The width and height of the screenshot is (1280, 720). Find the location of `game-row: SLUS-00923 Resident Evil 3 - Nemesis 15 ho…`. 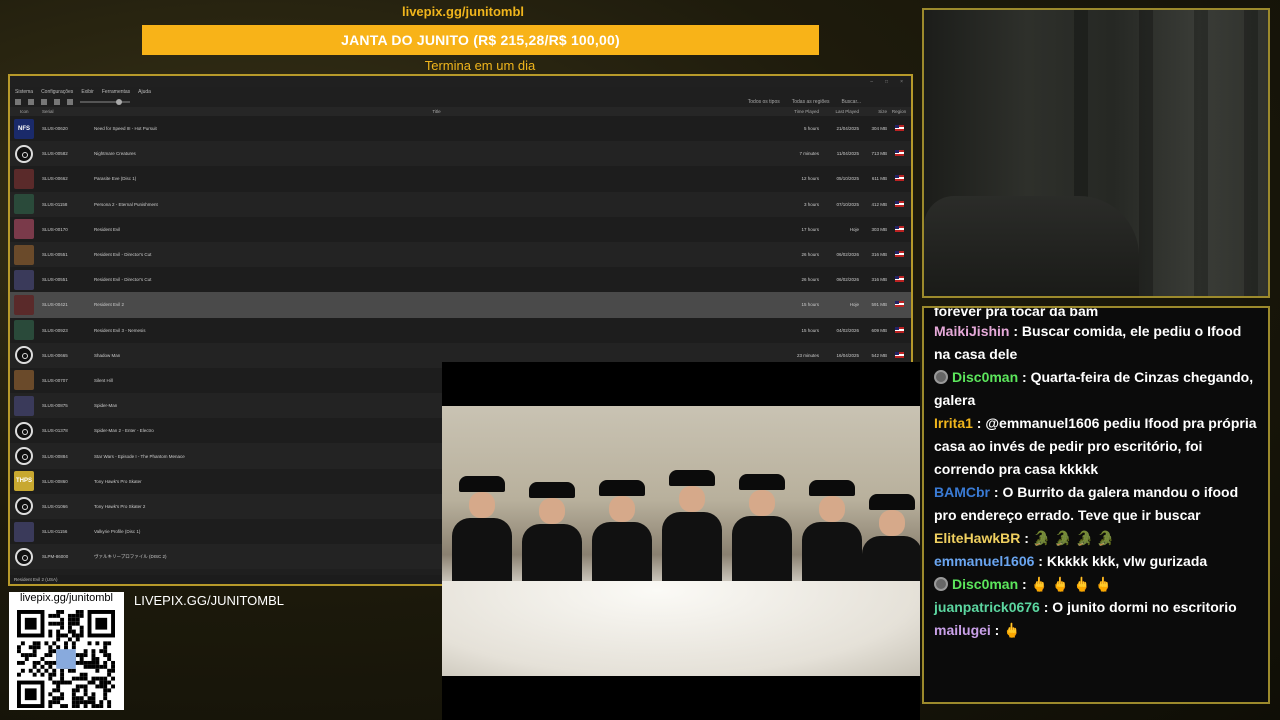

game-row: SLUS-00923 Resident Evil 3 - Nemesis 15 ho… is located at coordinates (460, 330).